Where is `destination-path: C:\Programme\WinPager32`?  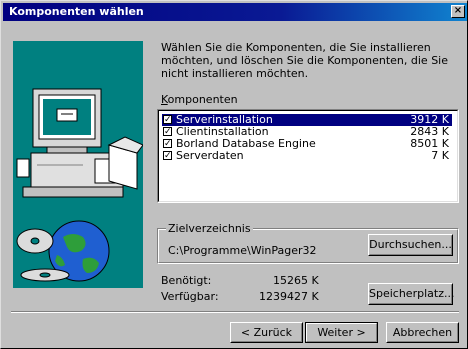
destination-path: C:\Programme\WinPager32 is located at coordinates (242, 250).